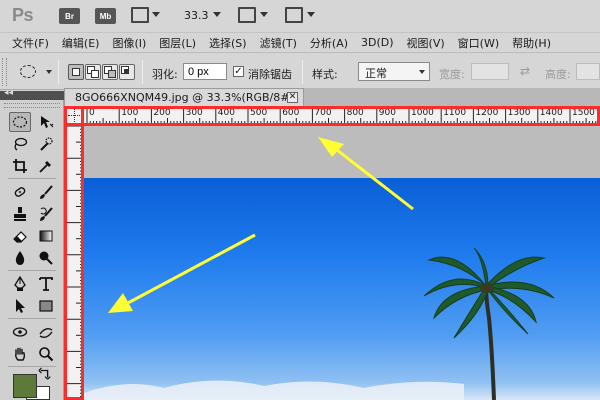 The height and width of the screenshot is (400, 600). What do you see at coordinates (20, 144) in the screenshot?
I see `lasso-tool-icon` at bounding box center [20, 144].